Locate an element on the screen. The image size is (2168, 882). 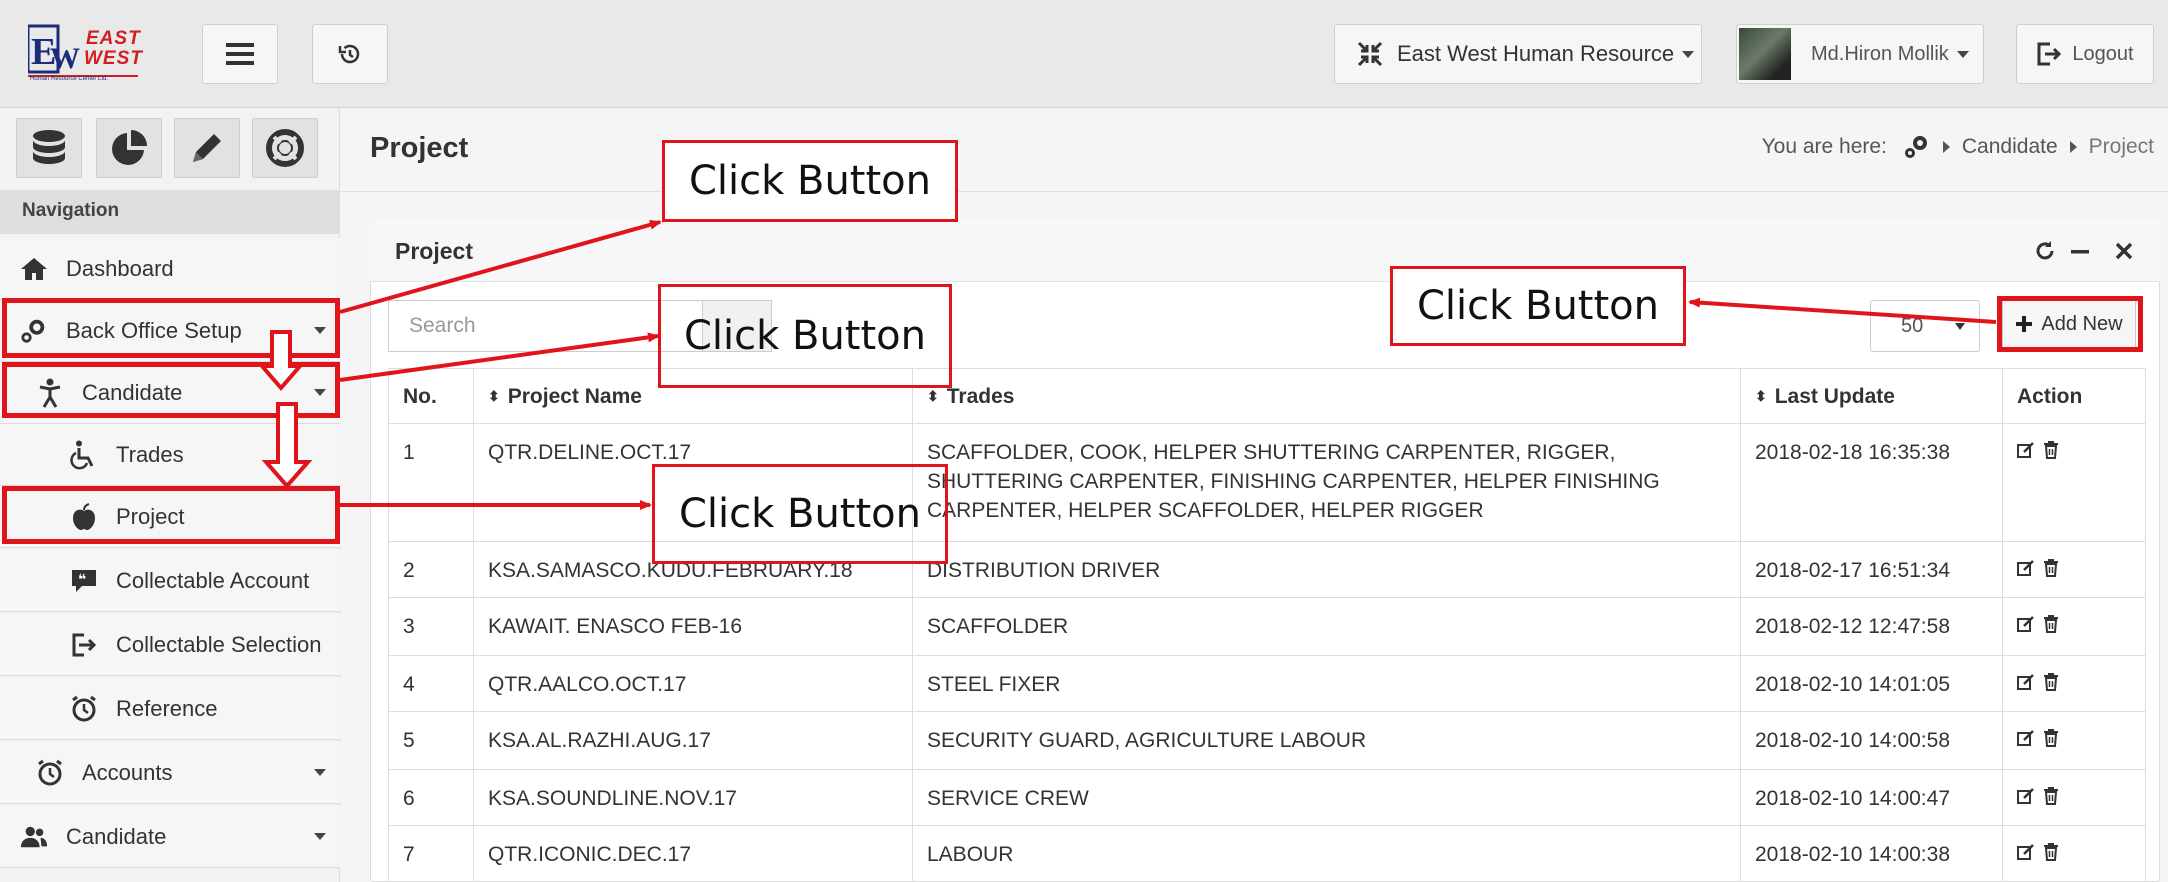
callout-click-button-2: Click Button is located at coordinates (805, 336).